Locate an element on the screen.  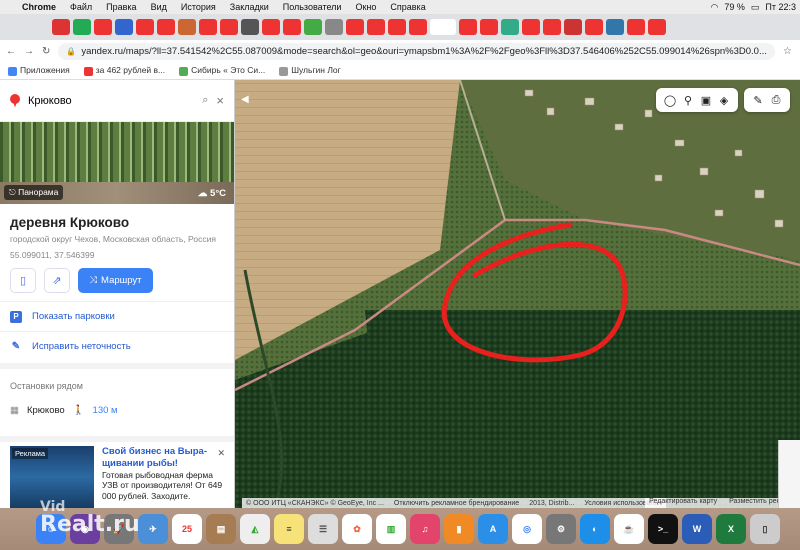
layers-icon: ◈ is located at coordinates (724, 100).